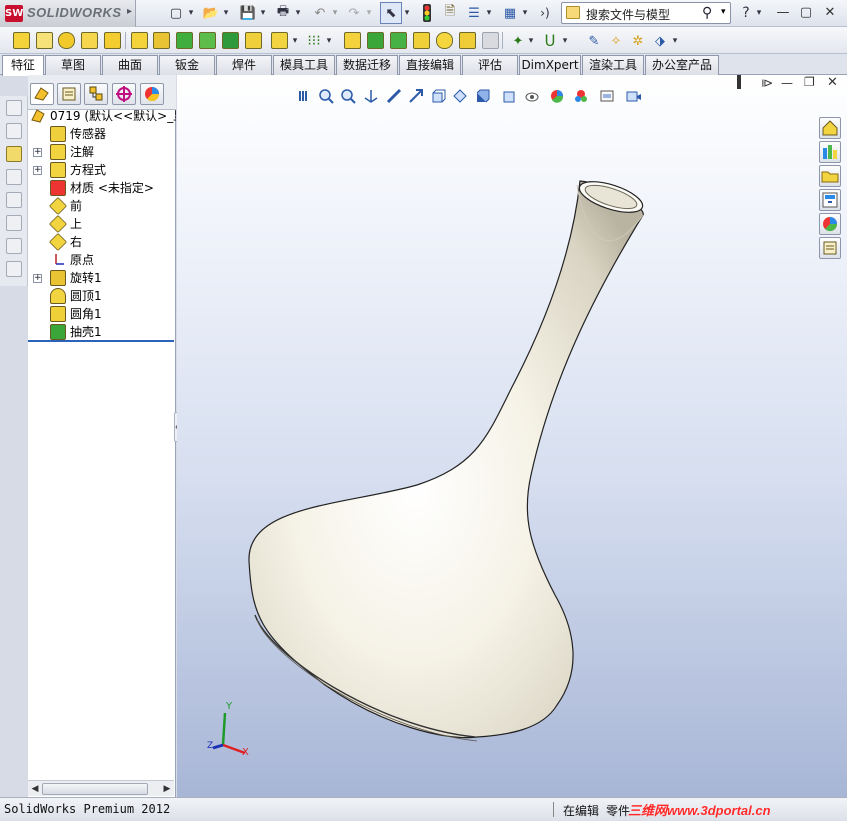  Describe the element at coordinates (375, 40) in the screenshot. I see `draft-icon` at that location.